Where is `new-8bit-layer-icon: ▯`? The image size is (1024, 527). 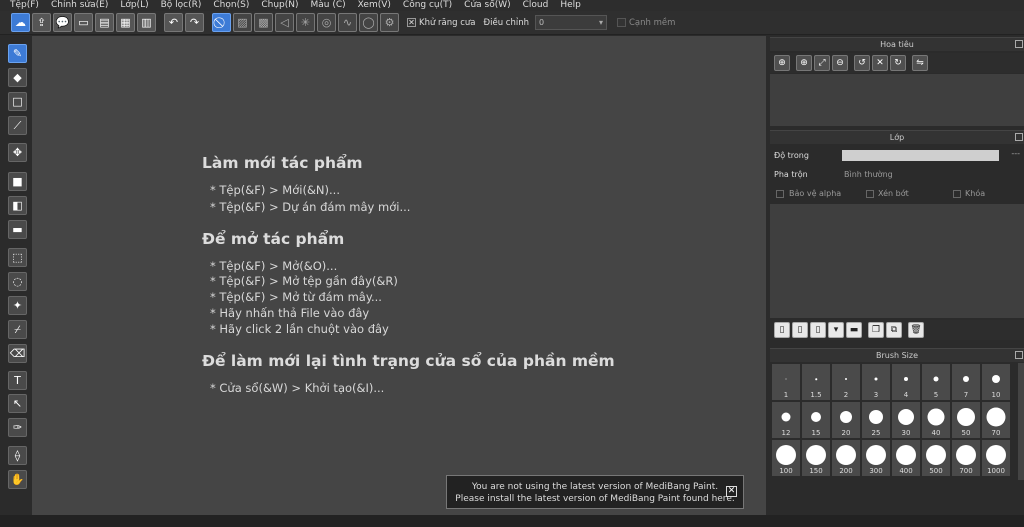 new-8bit-layer-icon: ▯ is located at coordinates (818, 330).